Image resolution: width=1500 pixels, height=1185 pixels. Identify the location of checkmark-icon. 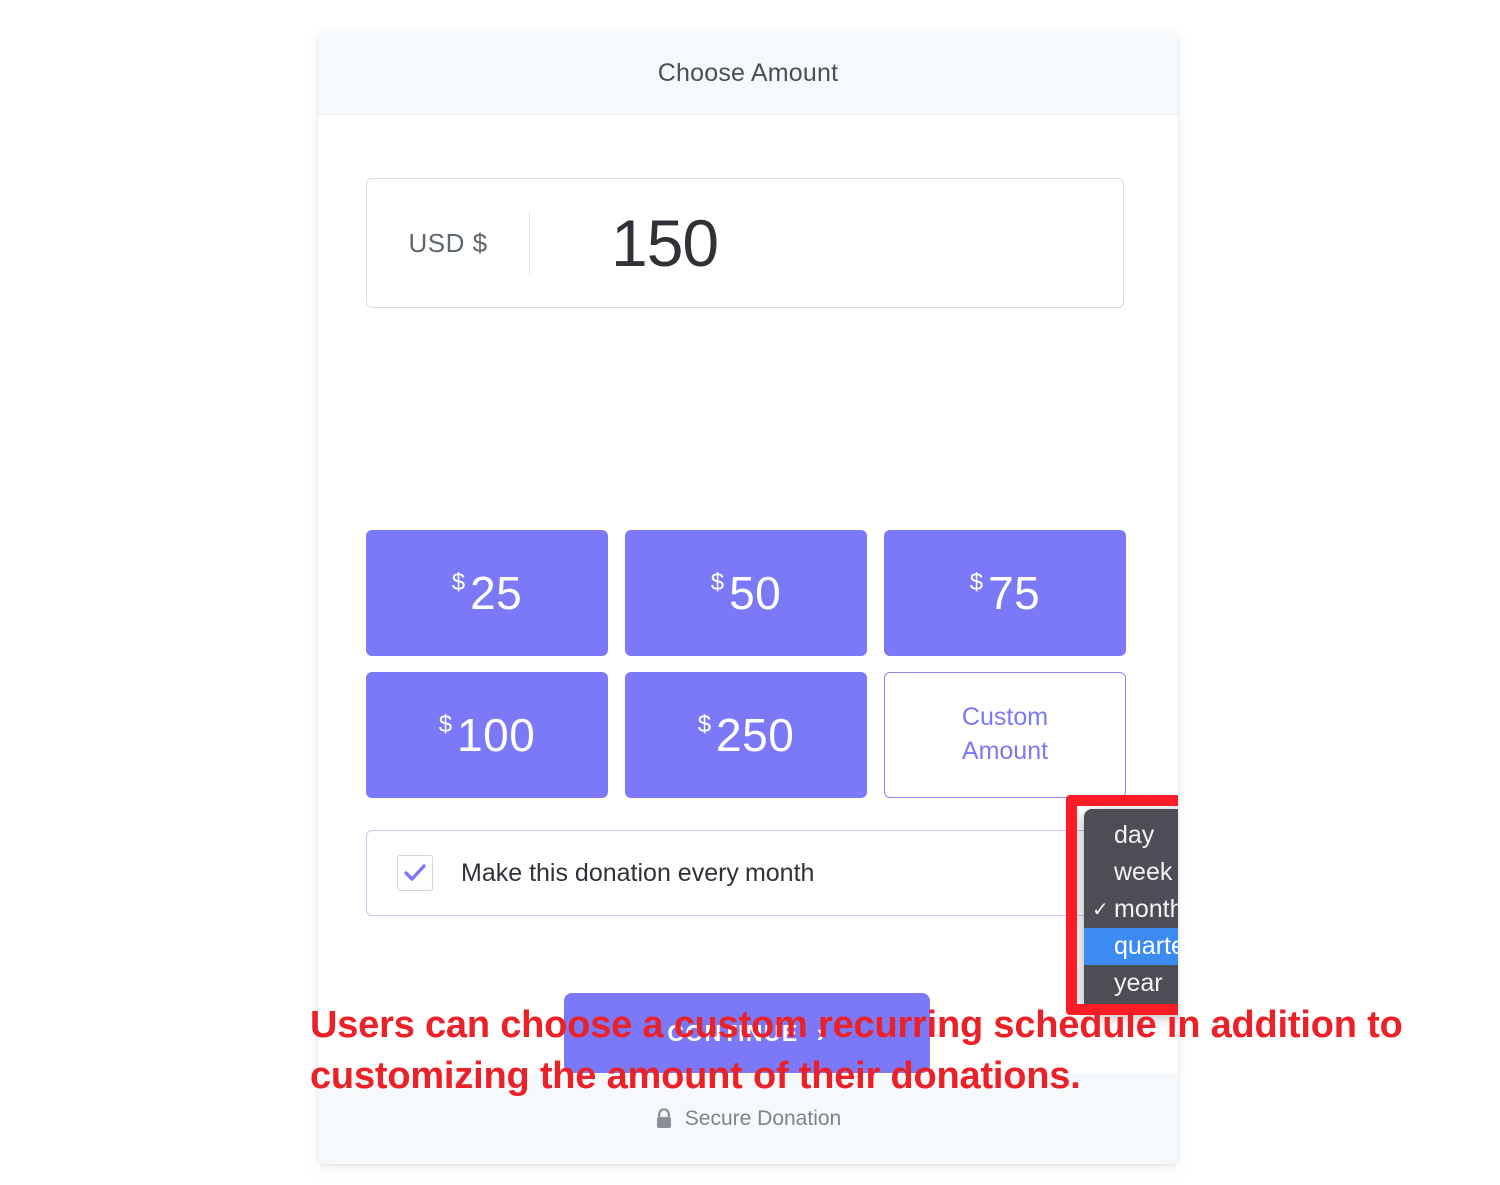
(415, 872).